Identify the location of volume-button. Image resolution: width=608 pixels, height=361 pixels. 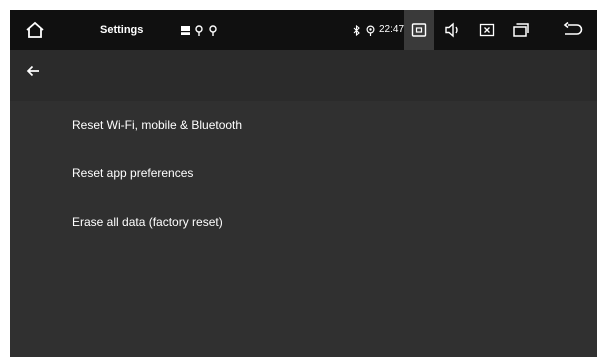
(453, 30).